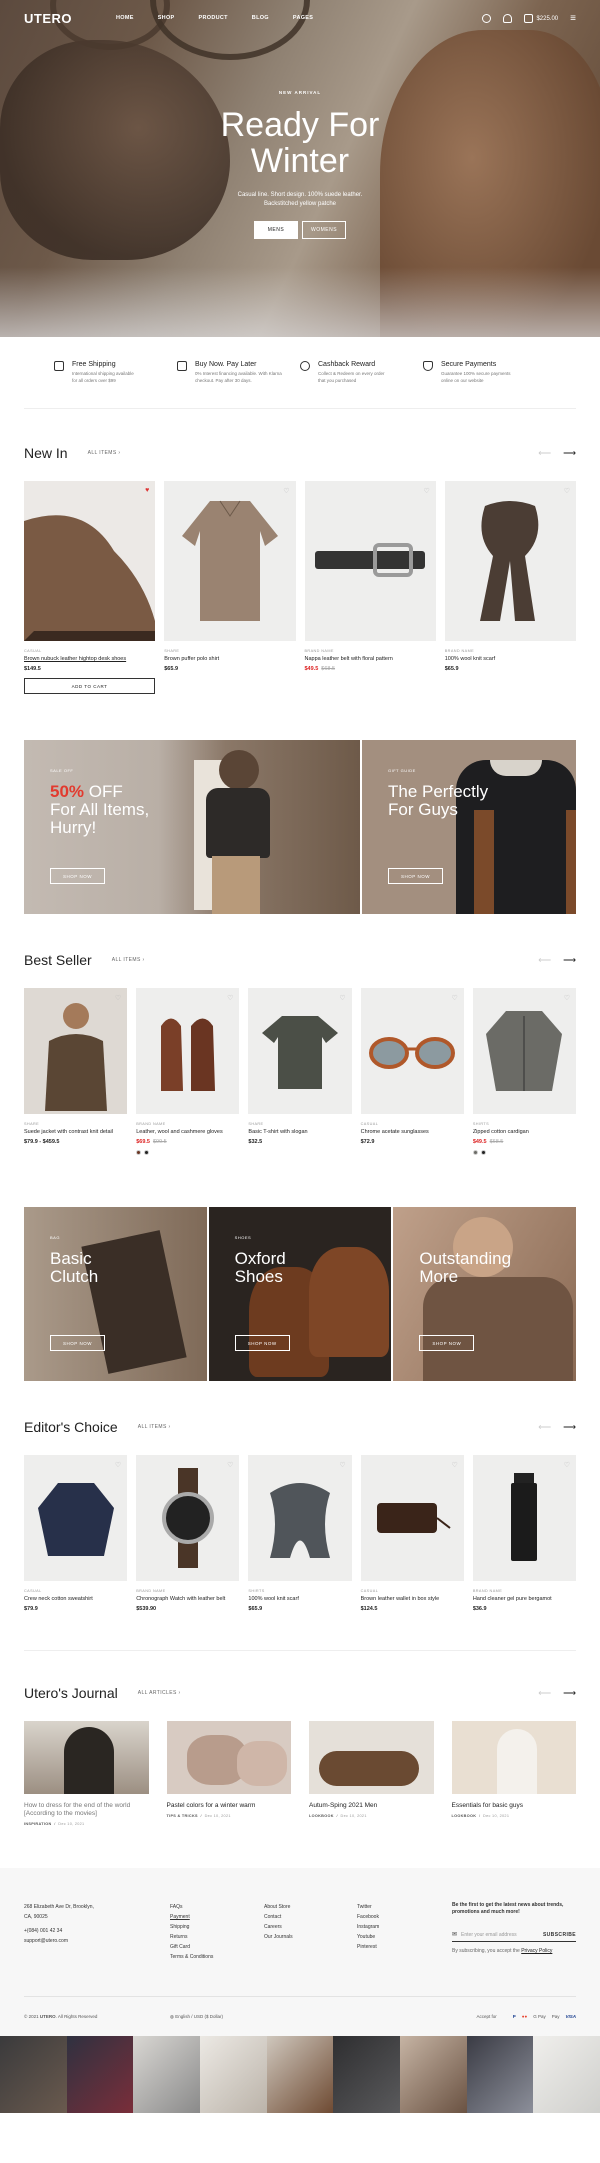 The width and height of the screenshot is (600, 2163). What do you see at coordinates (310, 1927) in the screenshot?
I see `footer-link: Careers` at bounding box center [310, 1927].